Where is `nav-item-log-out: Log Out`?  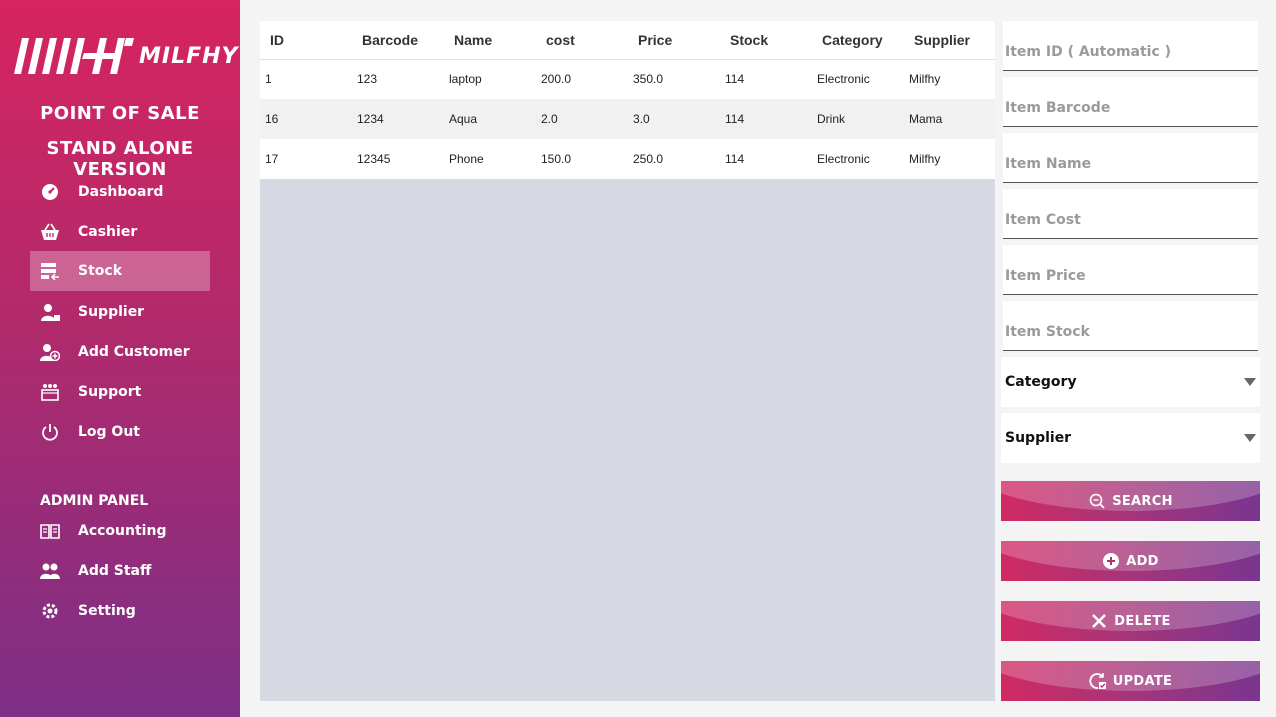 nav-item-log-out: Log Out is located at coordinates (120, 432).